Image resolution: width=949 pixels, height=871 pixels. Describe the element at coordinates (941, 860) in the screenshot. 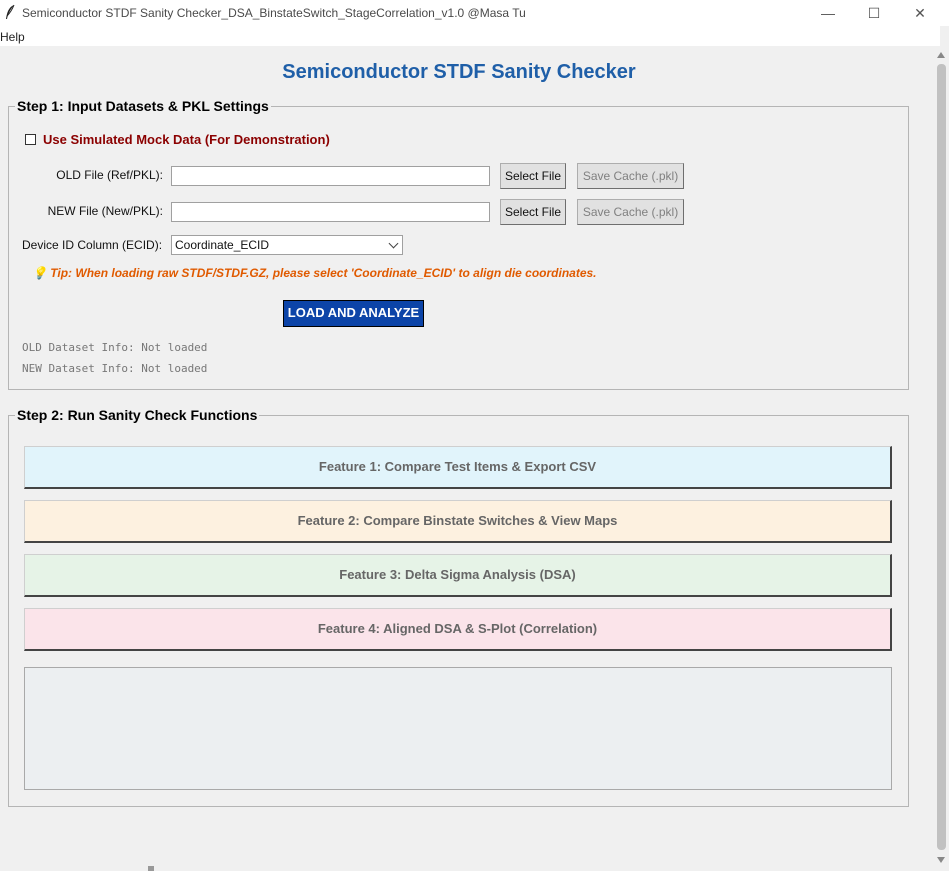

I see `scroll-down-icon` at that location.